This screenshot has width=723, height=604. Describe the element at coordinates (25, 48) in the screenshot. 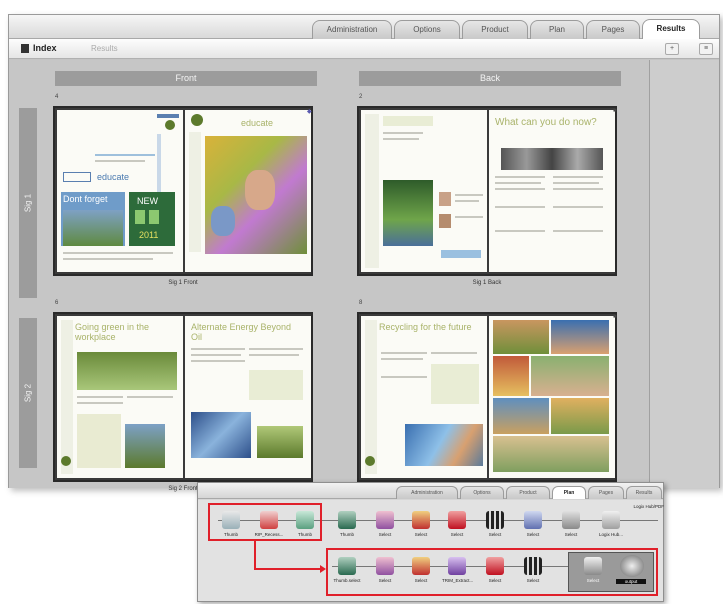

I see `document-icon` at that location.